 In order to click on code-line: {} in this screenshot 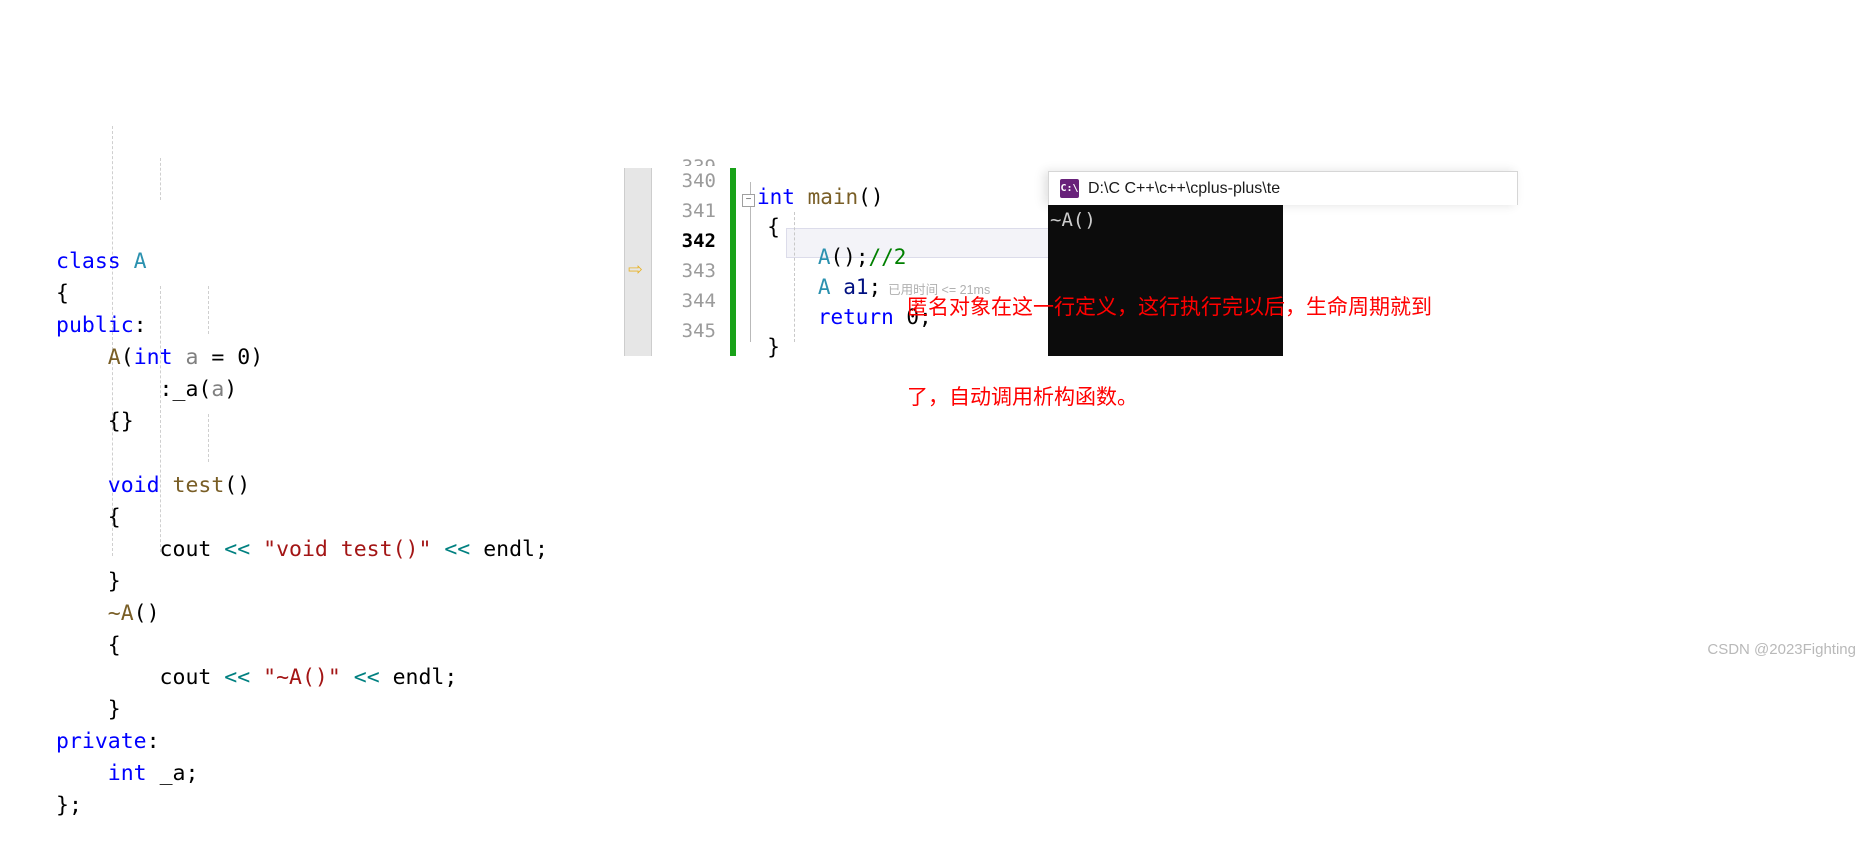, I will do `click(302, 422)`.